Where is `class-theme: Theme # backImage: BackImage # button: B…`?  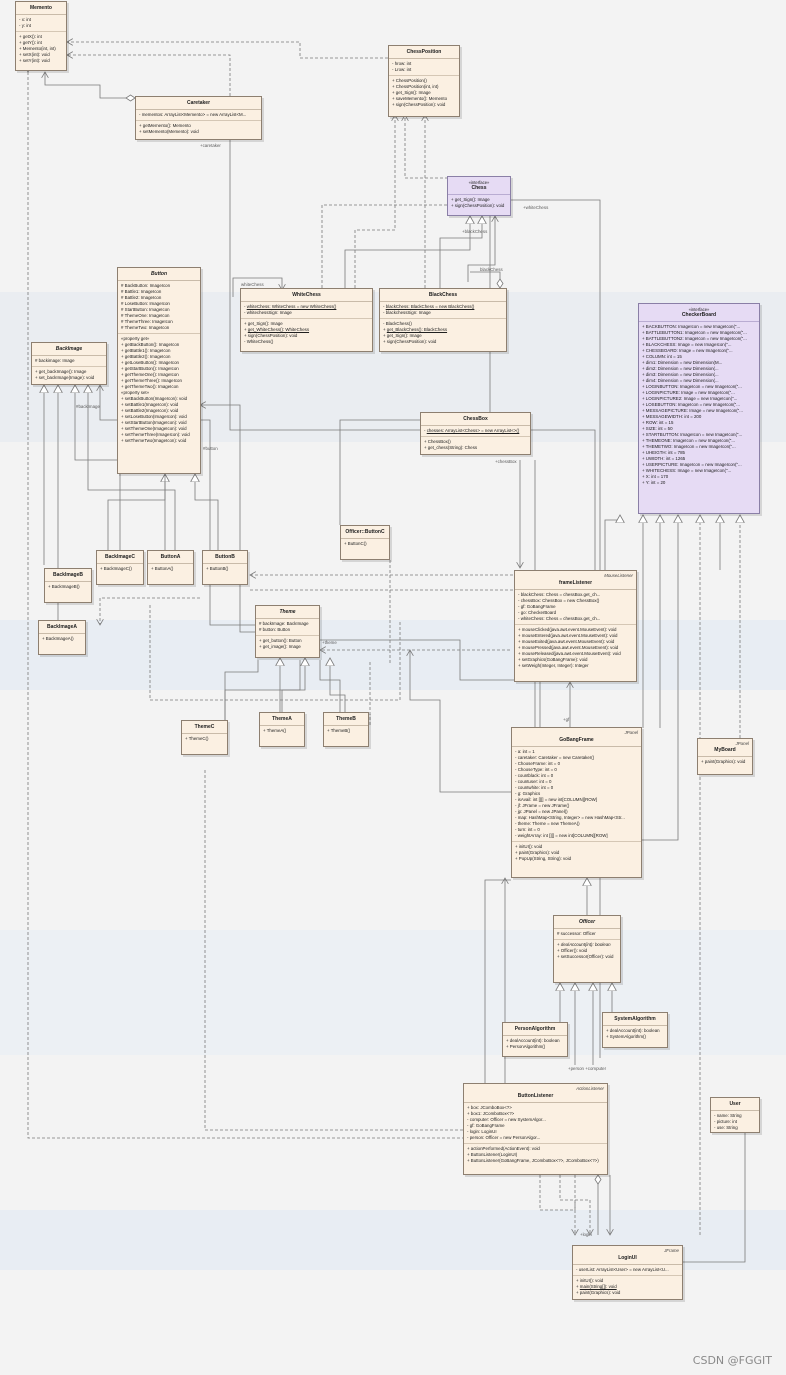
class-theme: Theme # backImage: BackImage # button: B… is located at coordinates (287, 631).